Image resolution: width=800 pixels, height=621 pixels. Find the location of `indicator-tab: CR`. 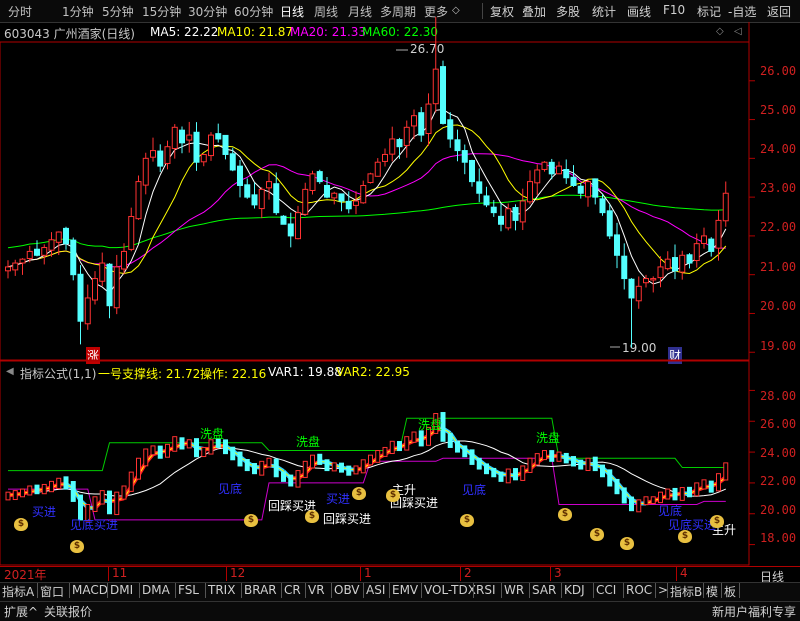

indicator-tab: CR is located at coordinates (292, 590).